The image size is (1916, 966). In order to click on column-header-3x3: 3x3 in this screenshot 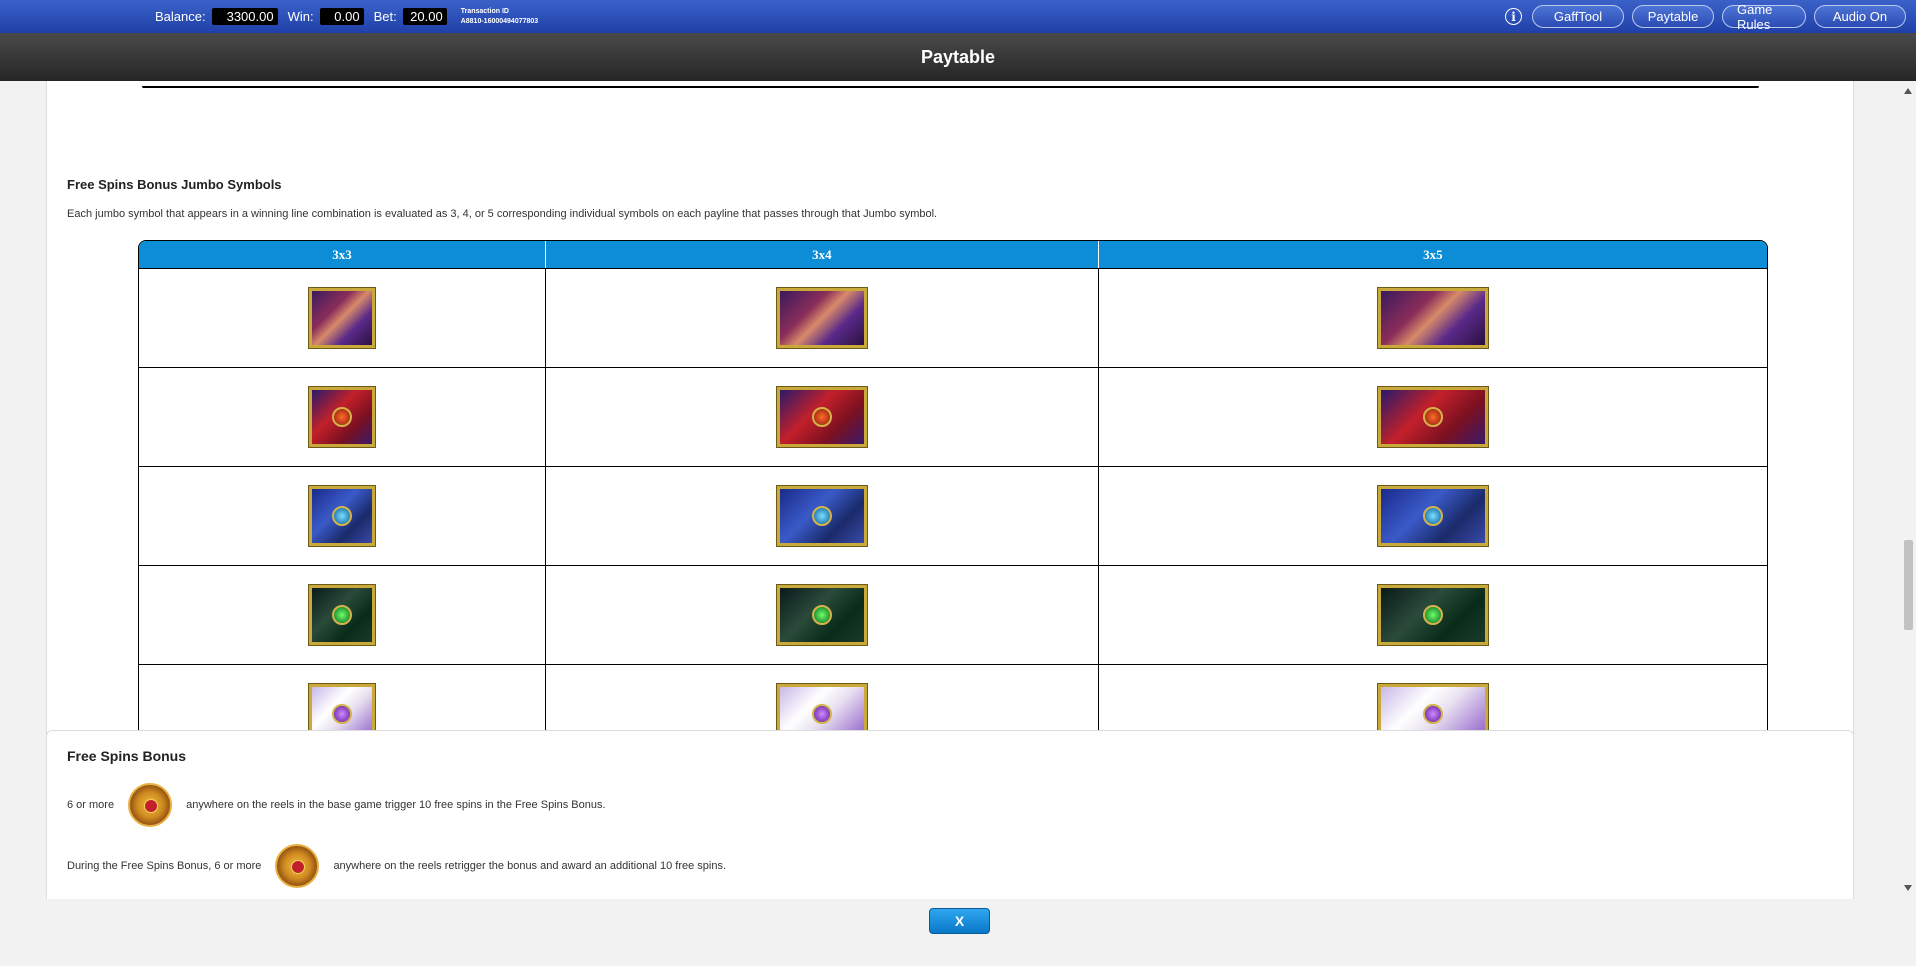, I will do `click(342, 254)`.